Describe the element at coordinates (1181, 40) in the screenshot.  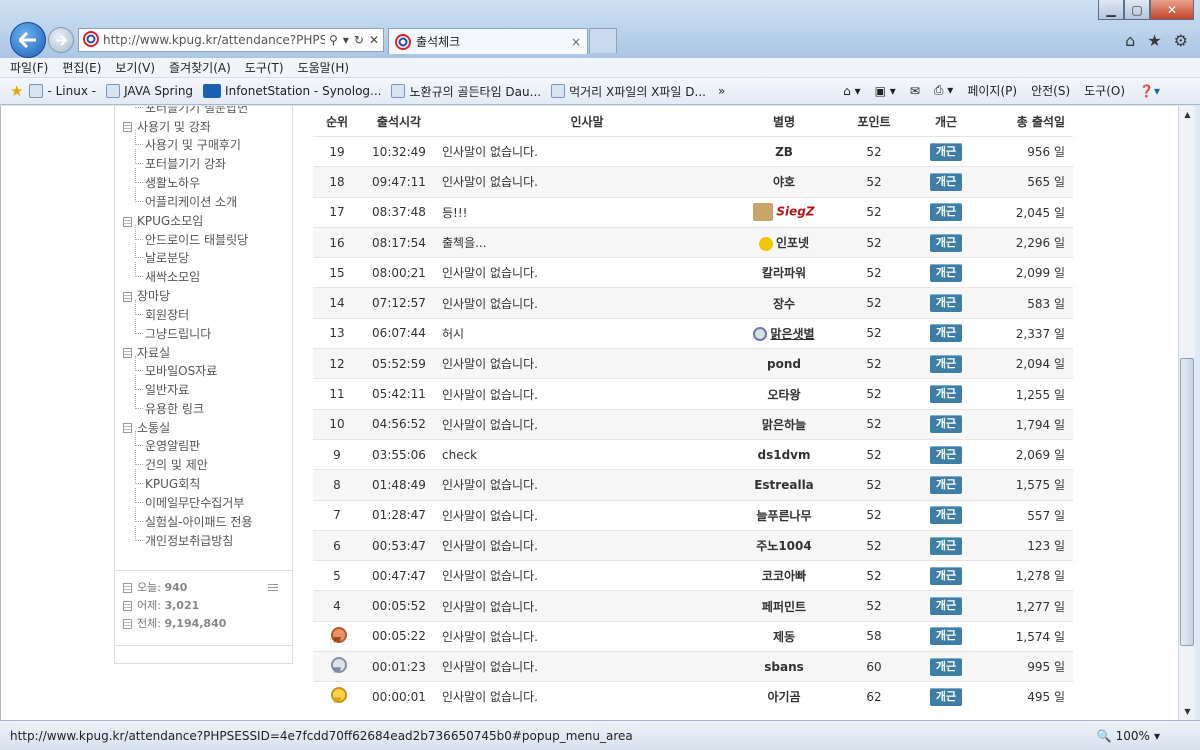
I see `gear-icon: ⚙` at that location.